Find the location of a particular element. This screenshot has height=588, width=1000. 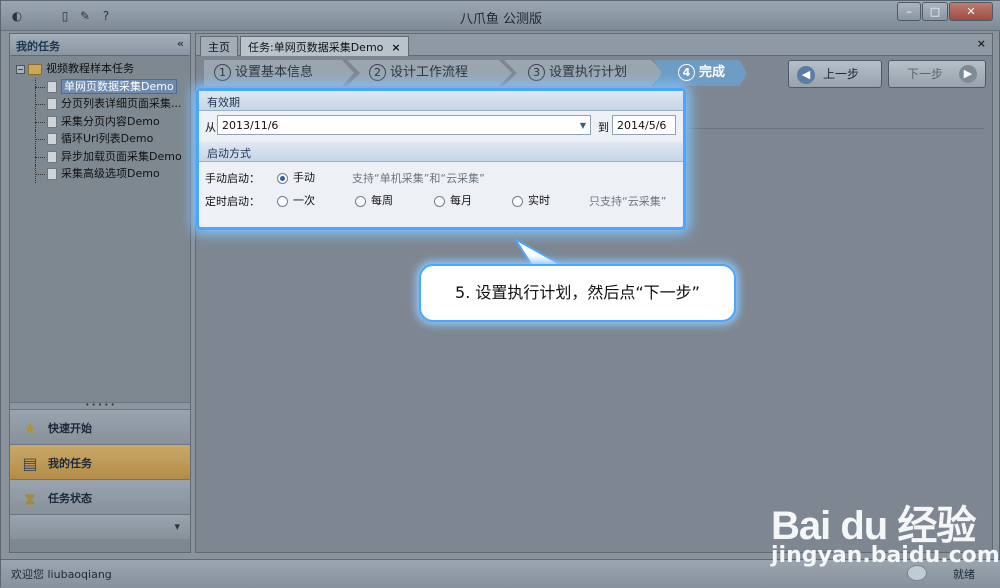

manual-start-label: 手动启动： is located at coordinates (232, 178).